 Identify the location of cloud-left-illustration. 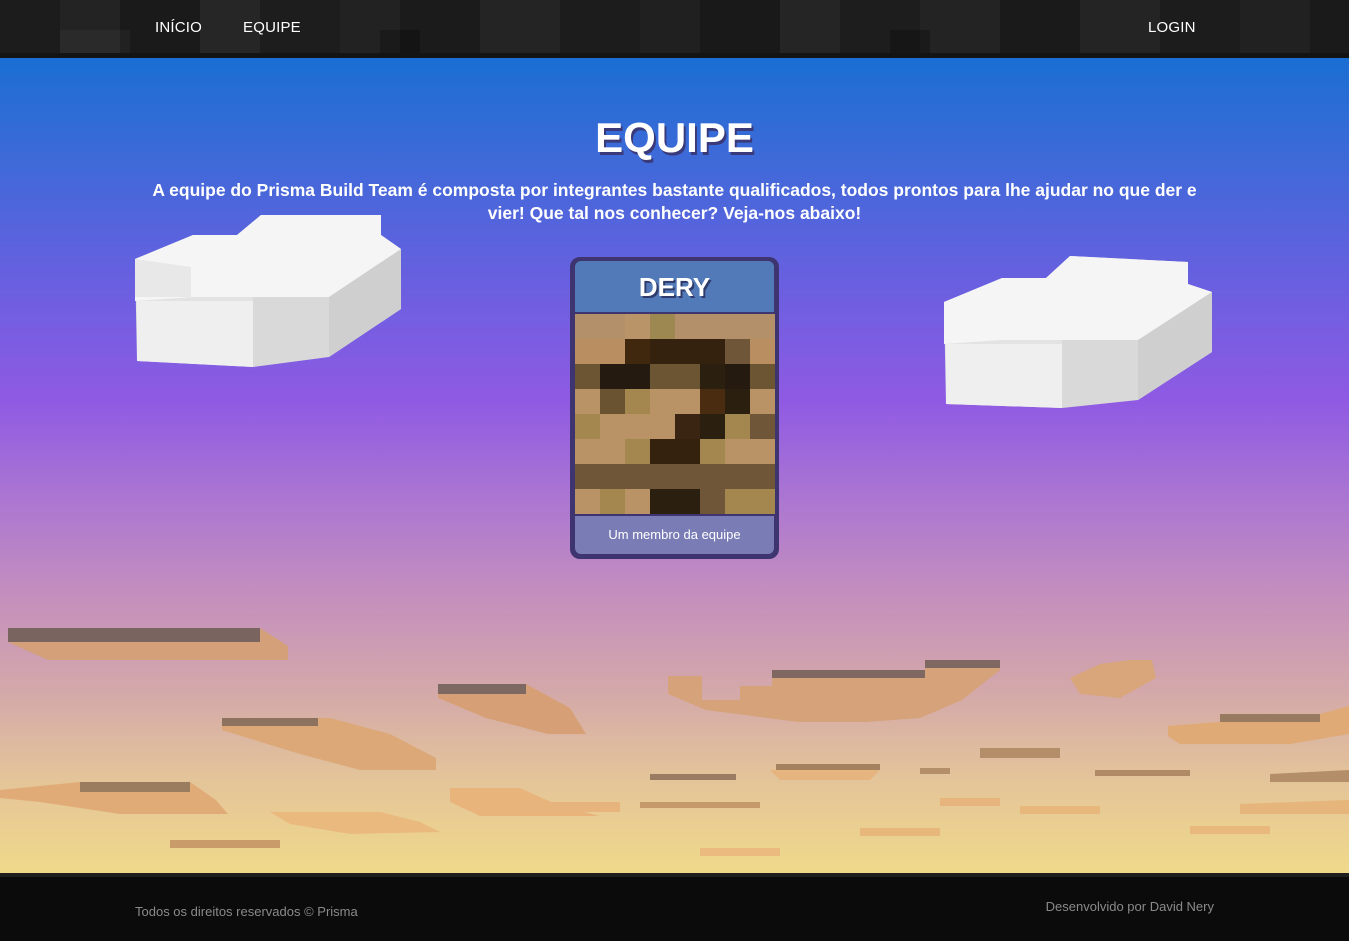
(268, 291).